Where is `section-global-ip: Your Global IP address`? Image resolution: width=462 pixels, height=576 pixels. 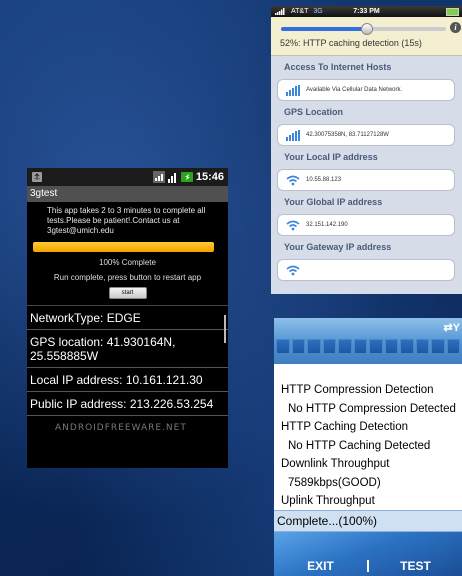
section-global-ip: Your Global IP address is located at coordinates (333, 202).